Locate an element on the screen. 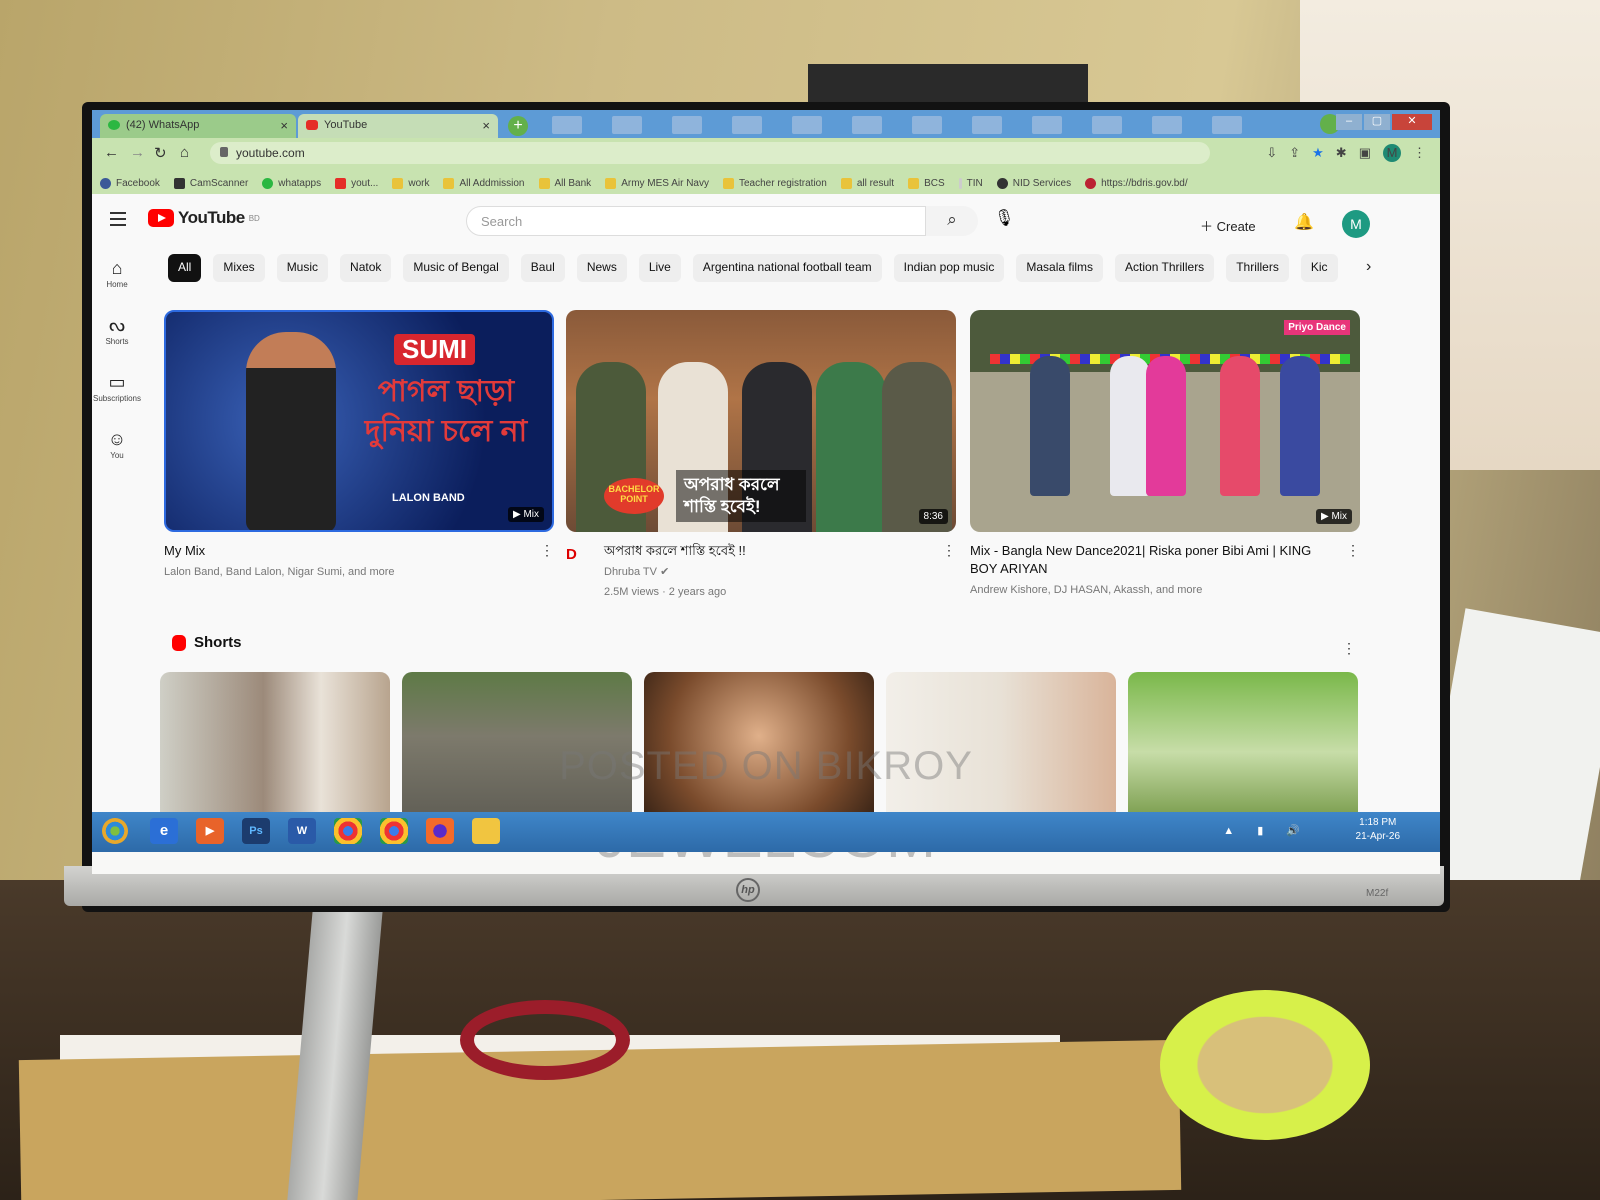 This screenshot has width=1600, height=1200. tape-roll is located at coordinates (1265, 1065).